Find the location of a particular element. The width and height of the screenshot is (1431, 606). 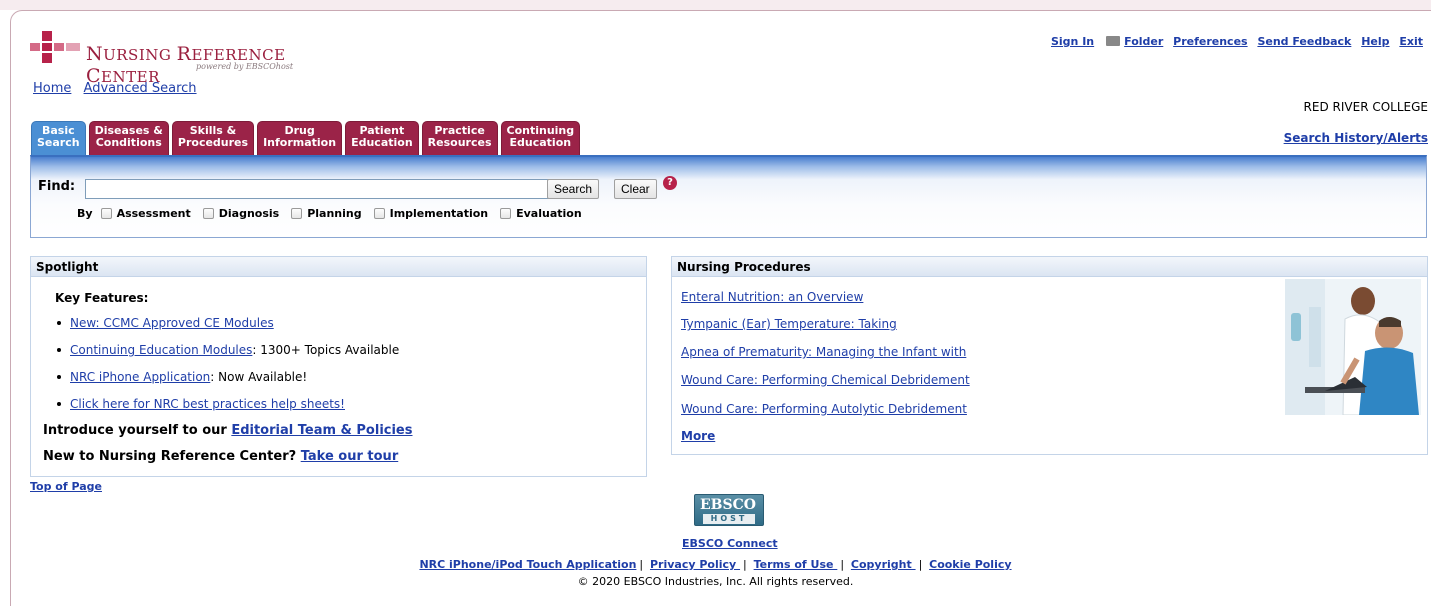

tab-practice-resources: Practice Resources is located at coordinates (459, 138).